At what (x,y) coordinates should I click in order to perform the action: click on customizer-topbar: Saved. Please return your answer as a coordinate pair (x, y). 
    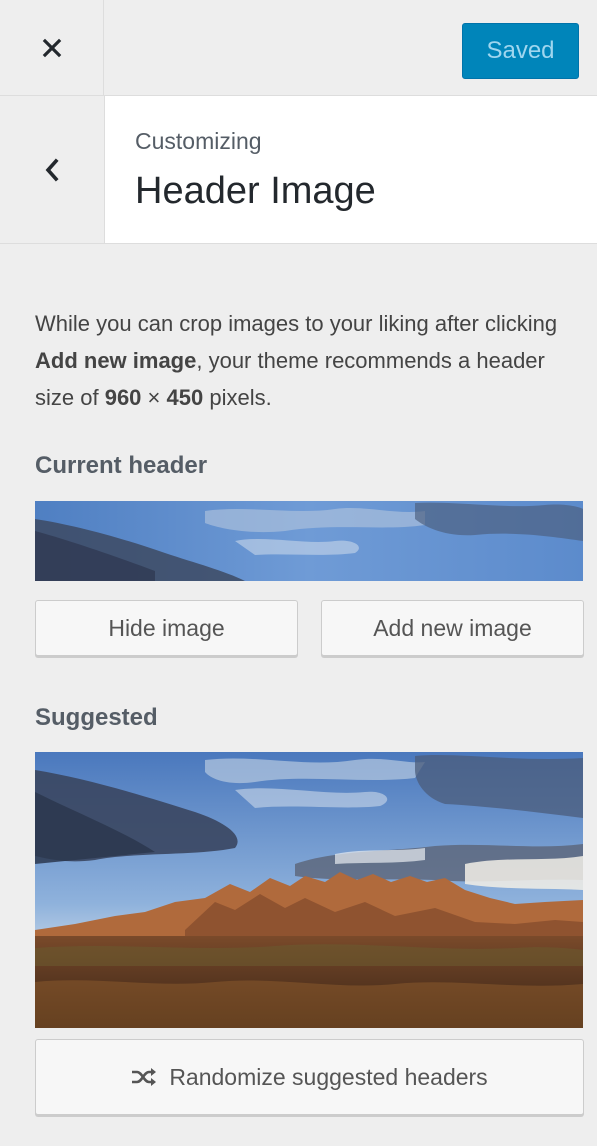
    Looking at the image, I should click on (298, 48).